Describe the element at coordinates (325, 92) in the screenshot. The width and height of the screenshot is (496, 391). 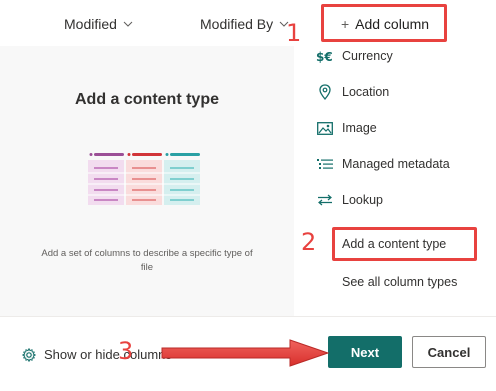
I see `location-pin-icon` at that location.